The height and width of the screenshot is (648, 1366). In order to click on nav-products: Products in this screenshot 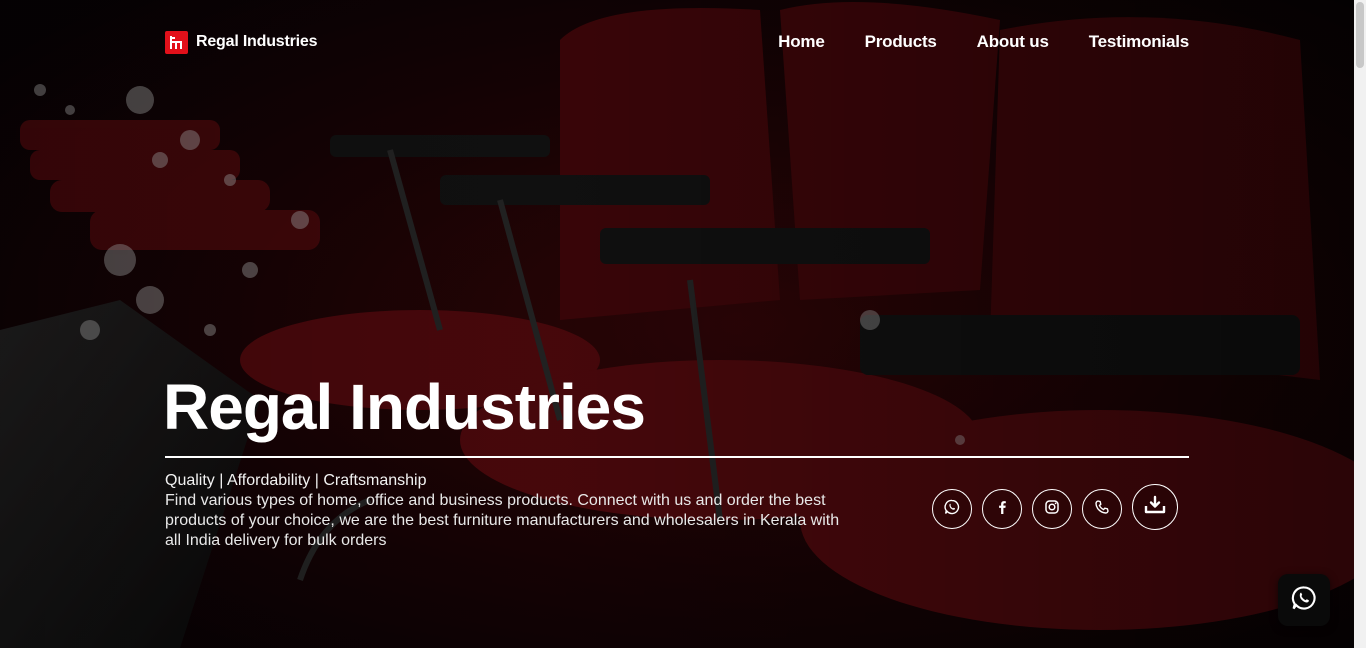, I will do `click(901, 42)`.